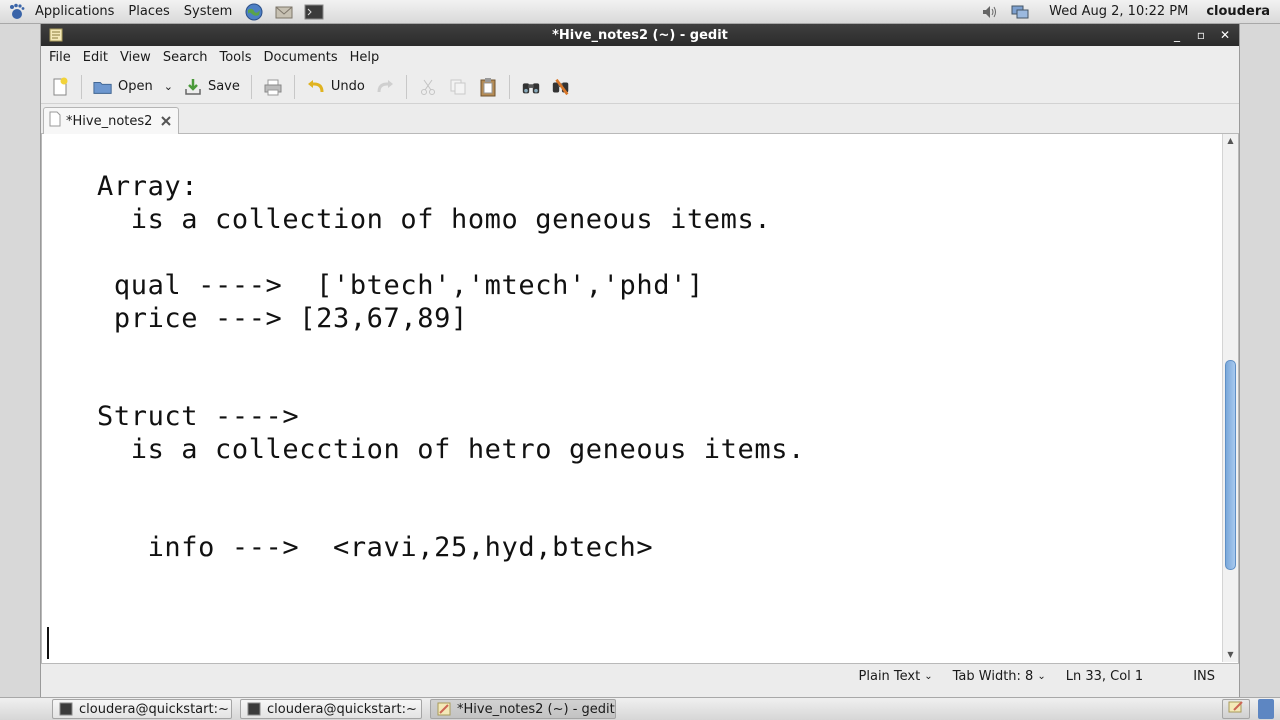 The image size is (1280, 720). What do you see at coordinates (55, 121) in the screenshot?
I see `text-file-icon` at bounding box center [55, 121].